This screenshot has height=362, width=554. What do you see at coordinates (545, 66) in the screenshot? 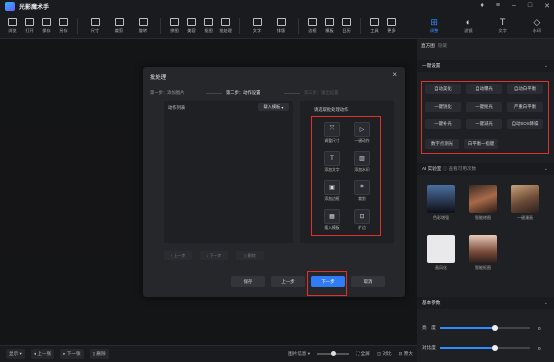
I see `chevron-down-icon: ⌄` at bounding box center [545, 66].